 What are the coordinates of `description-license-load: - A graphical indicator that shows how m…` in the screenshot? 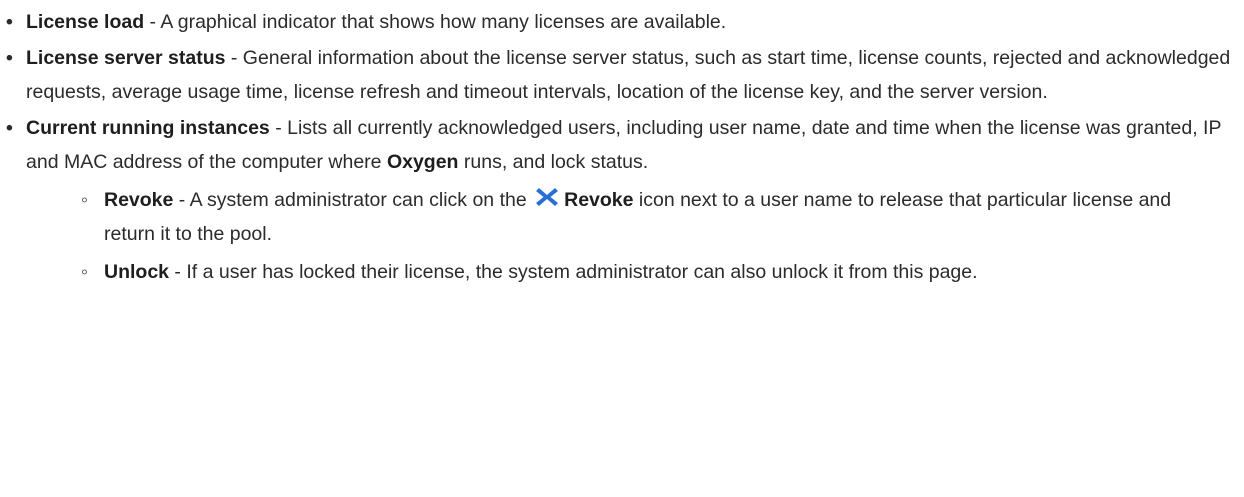 It's located at (435, 22).